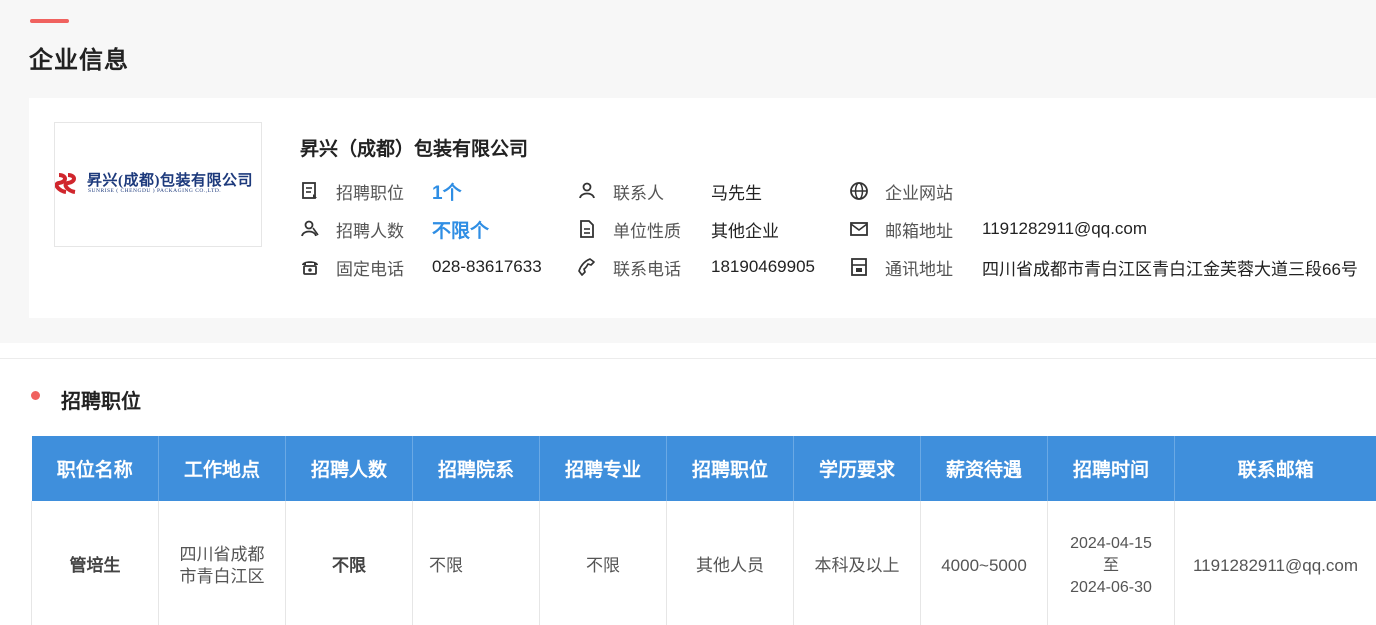 The image size is (1376, 625). I want to click on job-major-cell: 不限, so click(603, 563).